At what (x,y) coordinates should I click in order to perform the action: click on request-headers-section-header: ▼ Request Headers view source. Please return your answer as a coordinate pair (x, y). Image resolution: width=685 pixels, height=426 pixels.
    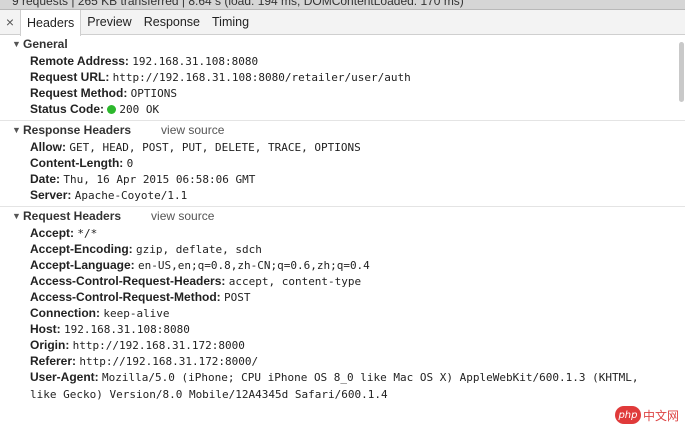
    Looking at the image, I should click on (342, 215).